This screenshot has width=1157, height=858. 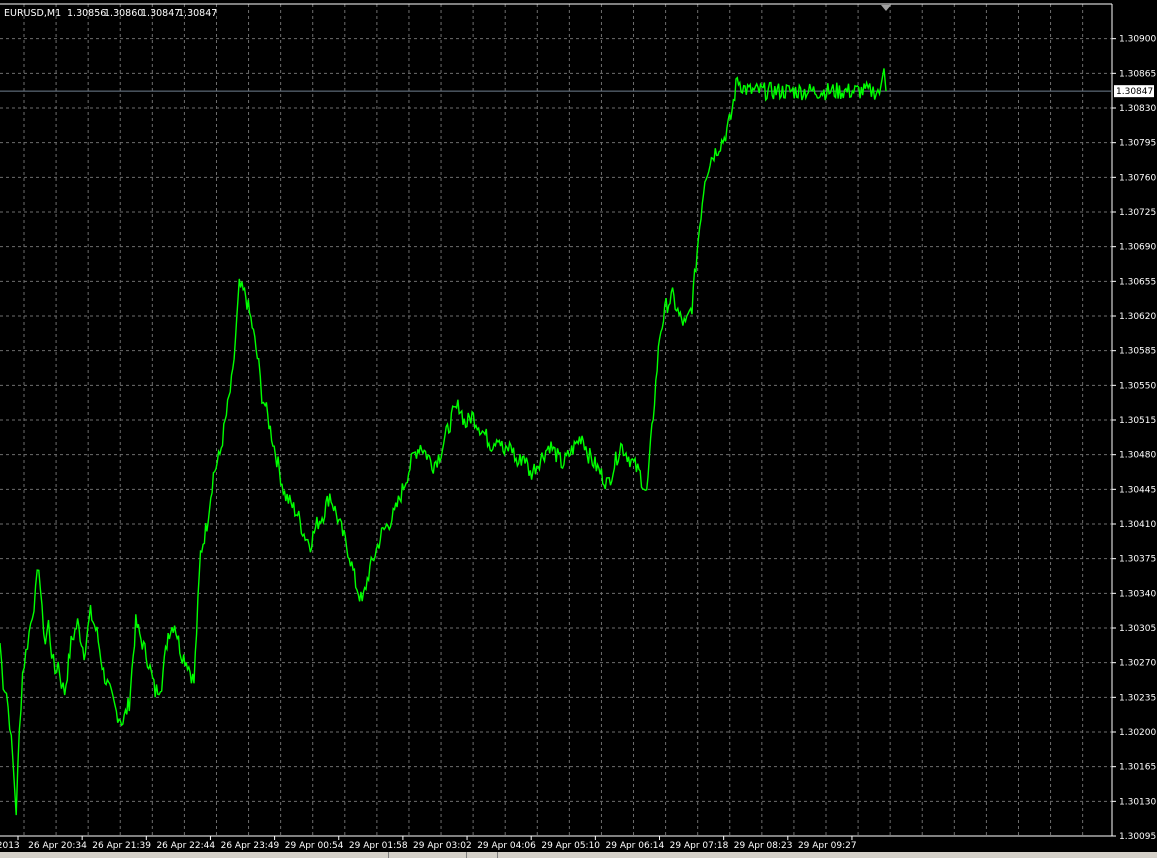 What do you see at coordinates (160, 13) in the screenshot?
I see `chart-header-low: 1.30847` at bounding box center [160, 13].